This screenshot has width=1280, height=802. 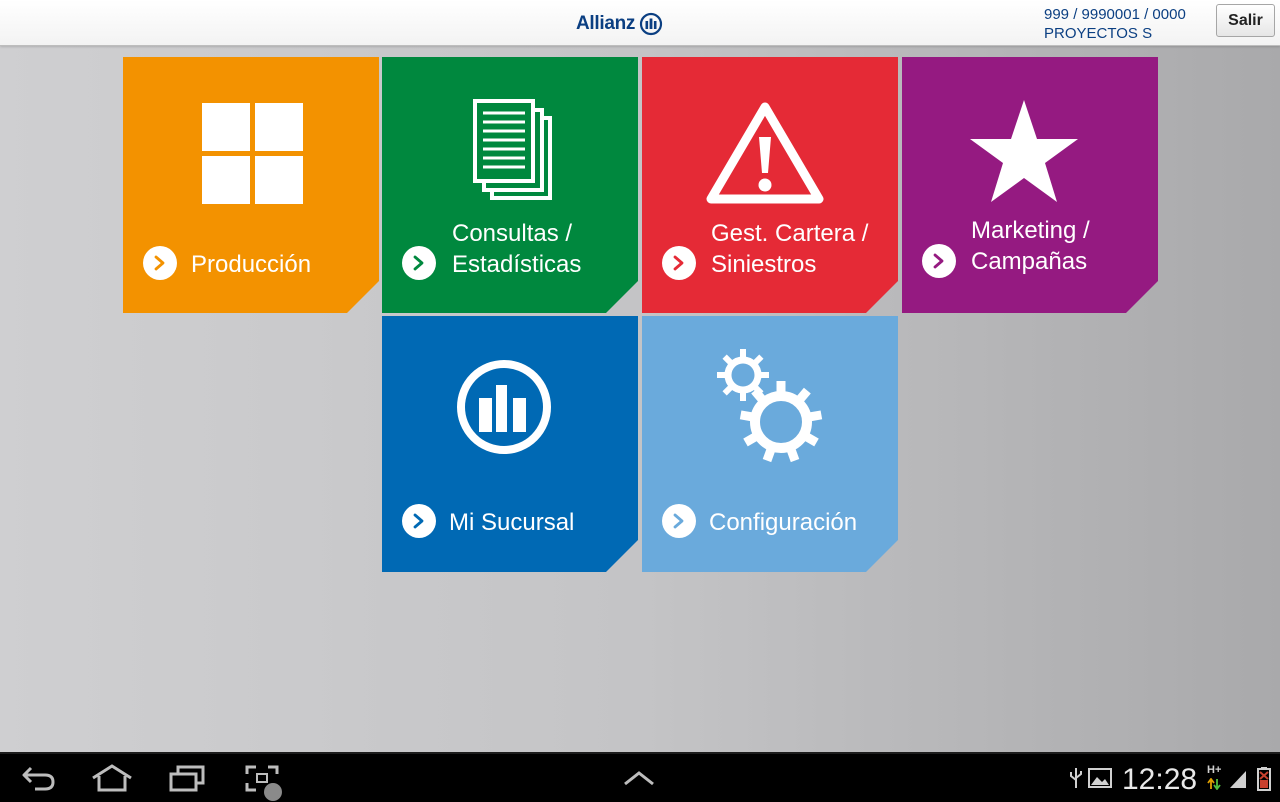 I want to click on account-name: PROYECTOS S, so click(x=1098, y=33).